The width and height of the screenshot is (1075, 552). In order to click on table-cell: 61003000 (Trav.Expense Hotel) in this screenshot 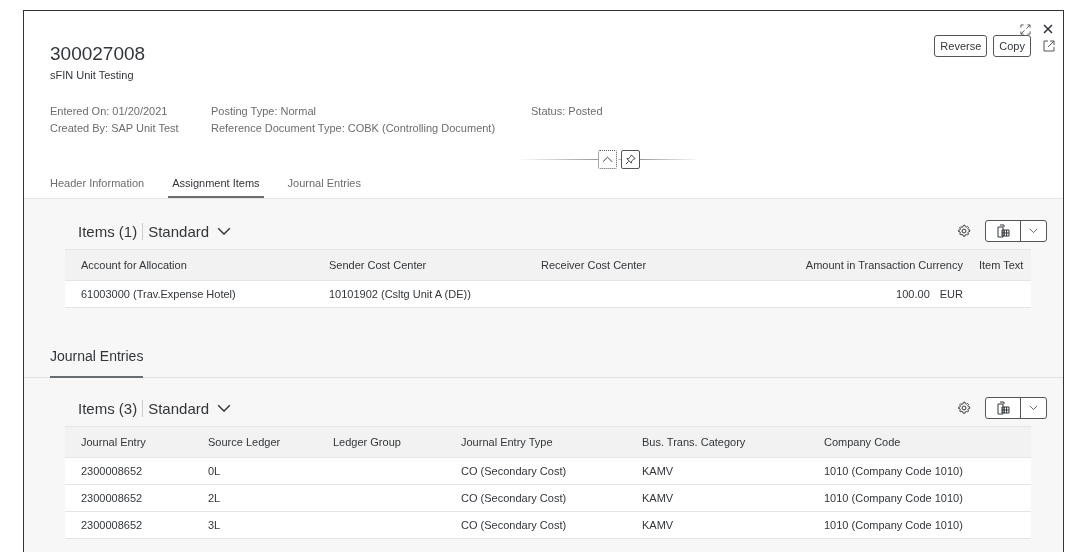, I will do `click(158, 294)`.